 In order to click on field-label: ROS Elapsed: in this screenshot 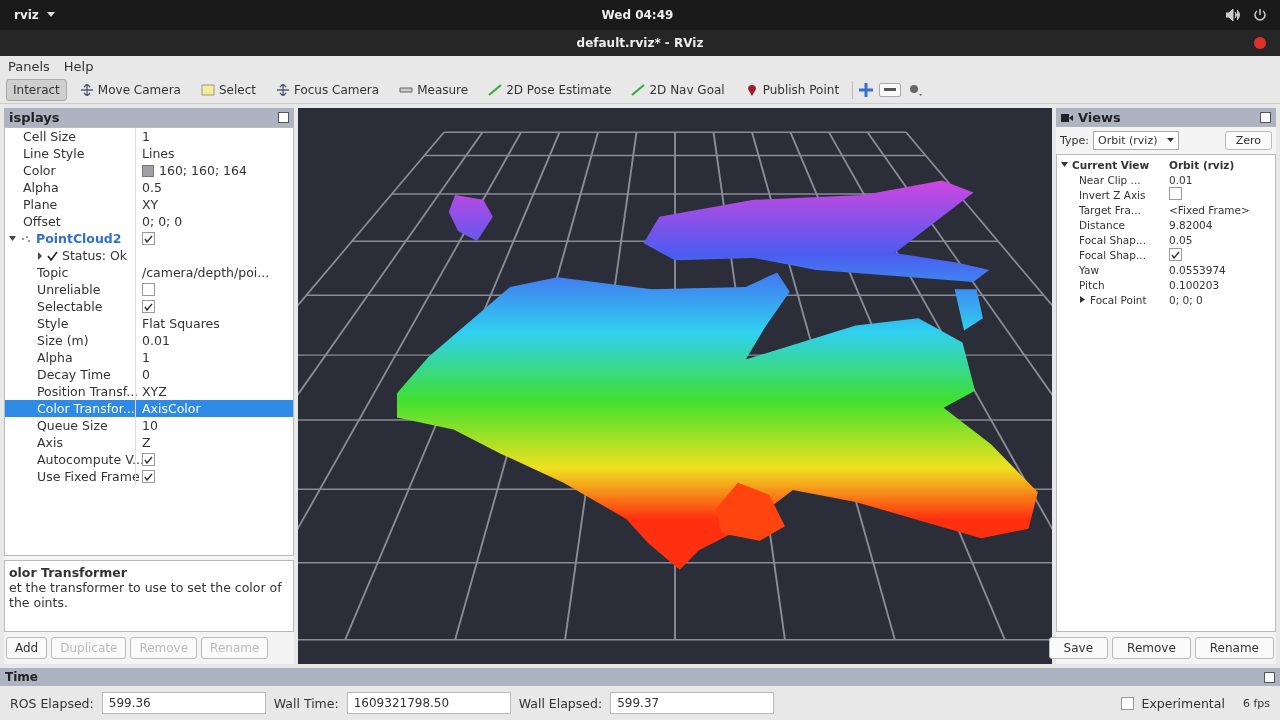, I will do `click(52, 703)`.